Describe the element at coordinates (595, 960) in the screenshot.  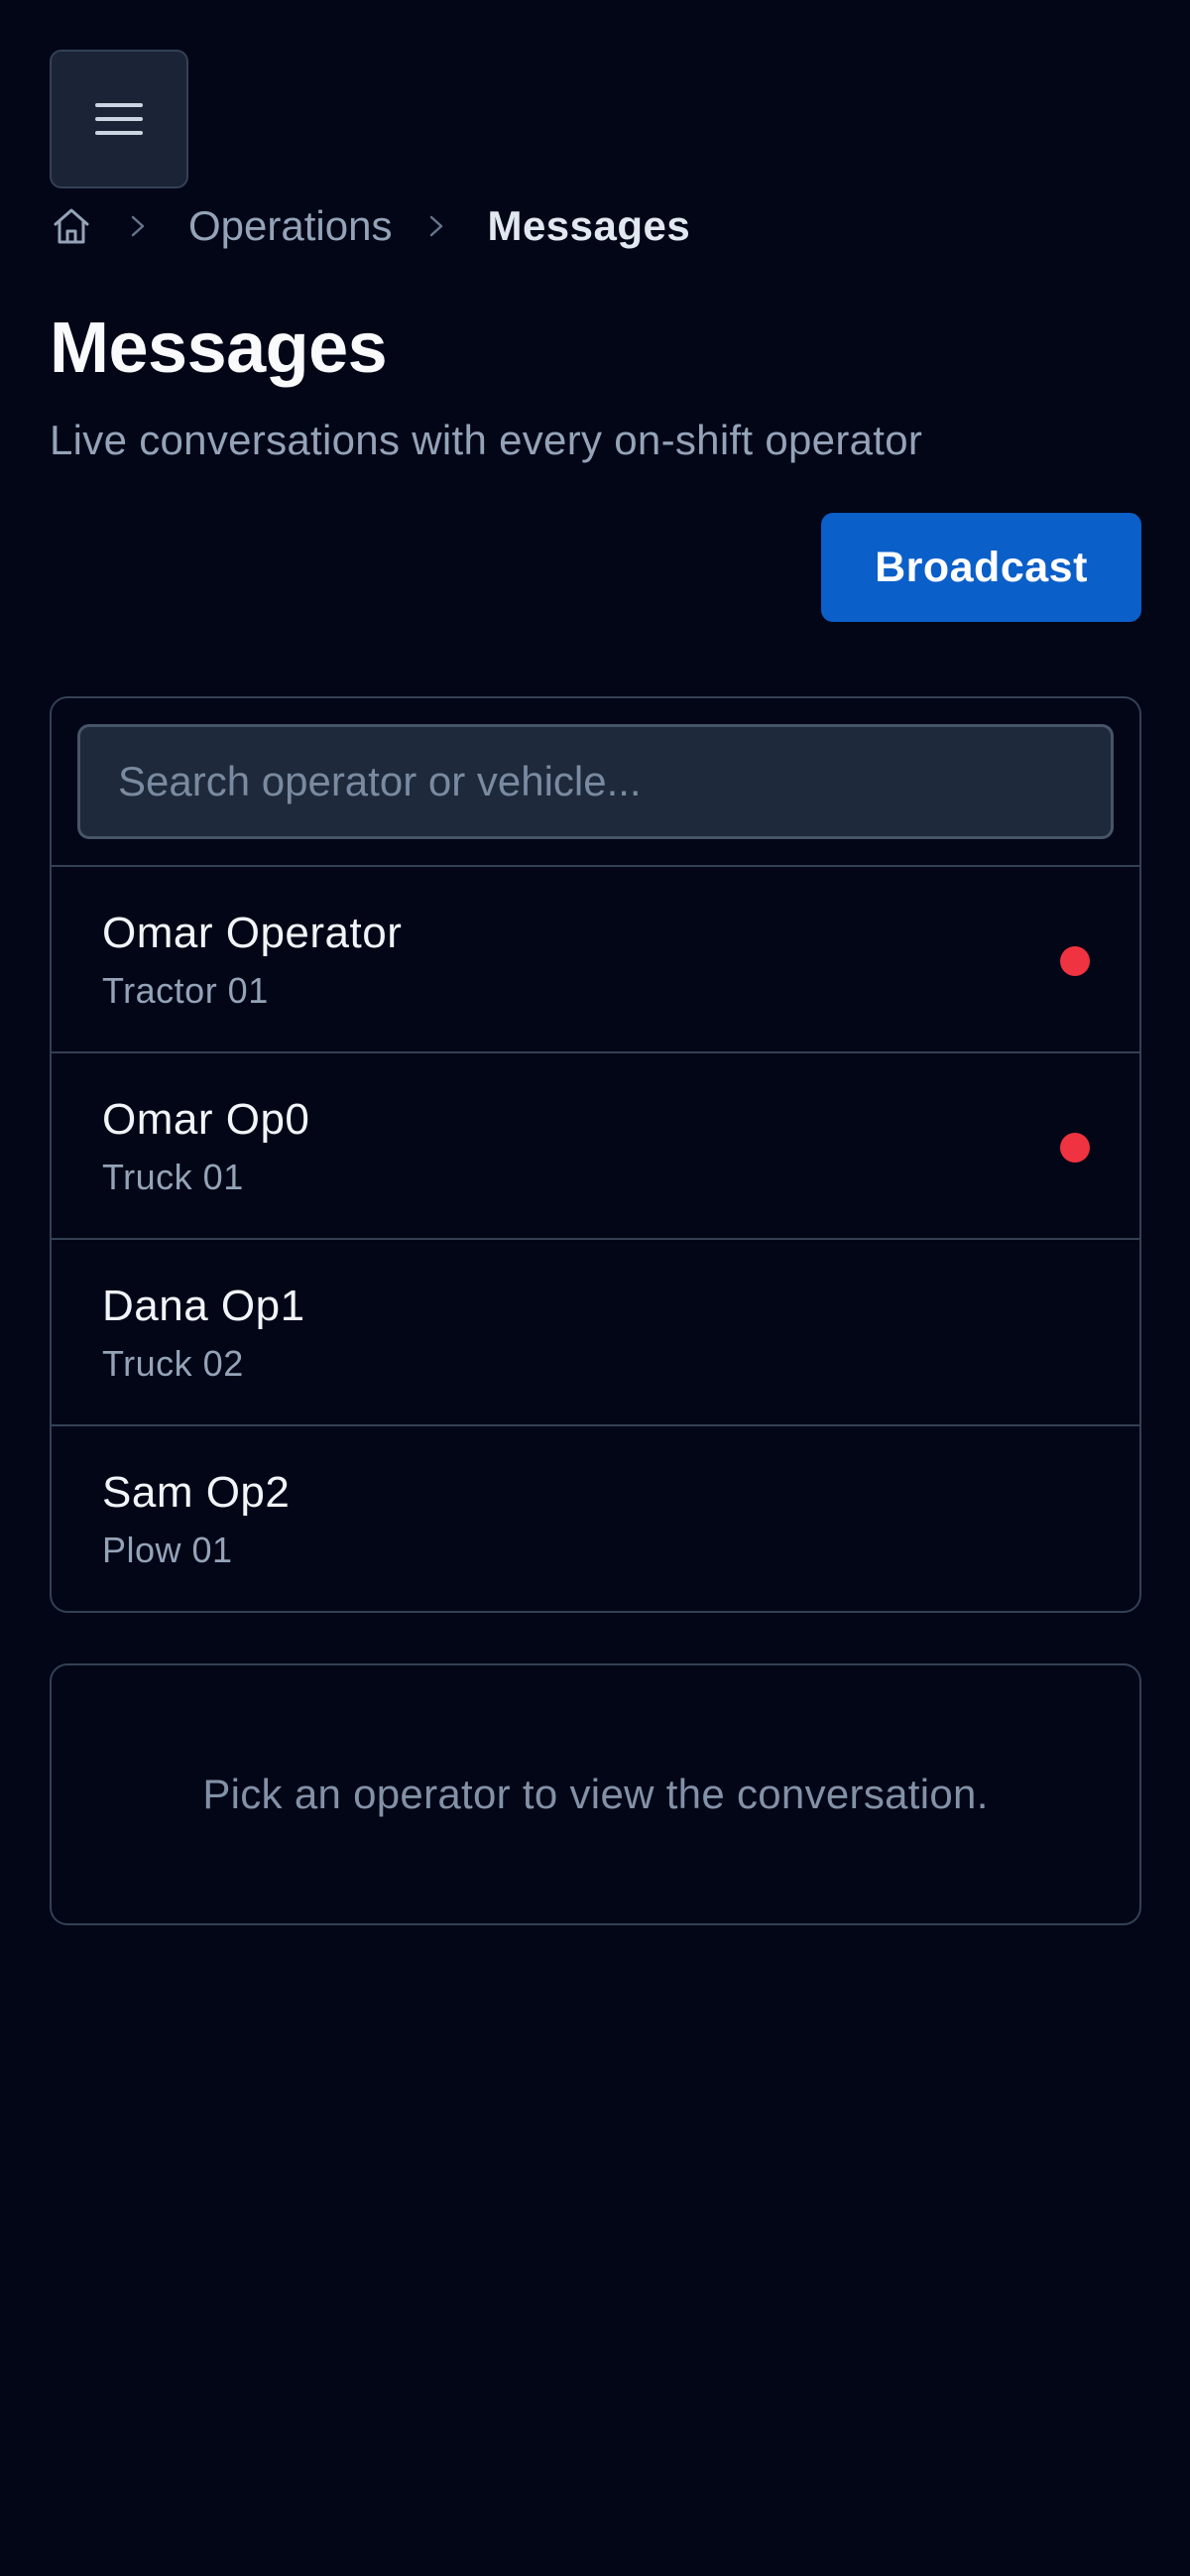
I see `operator-row-omar-operator: Omar Operator Tractor 01` at that location.